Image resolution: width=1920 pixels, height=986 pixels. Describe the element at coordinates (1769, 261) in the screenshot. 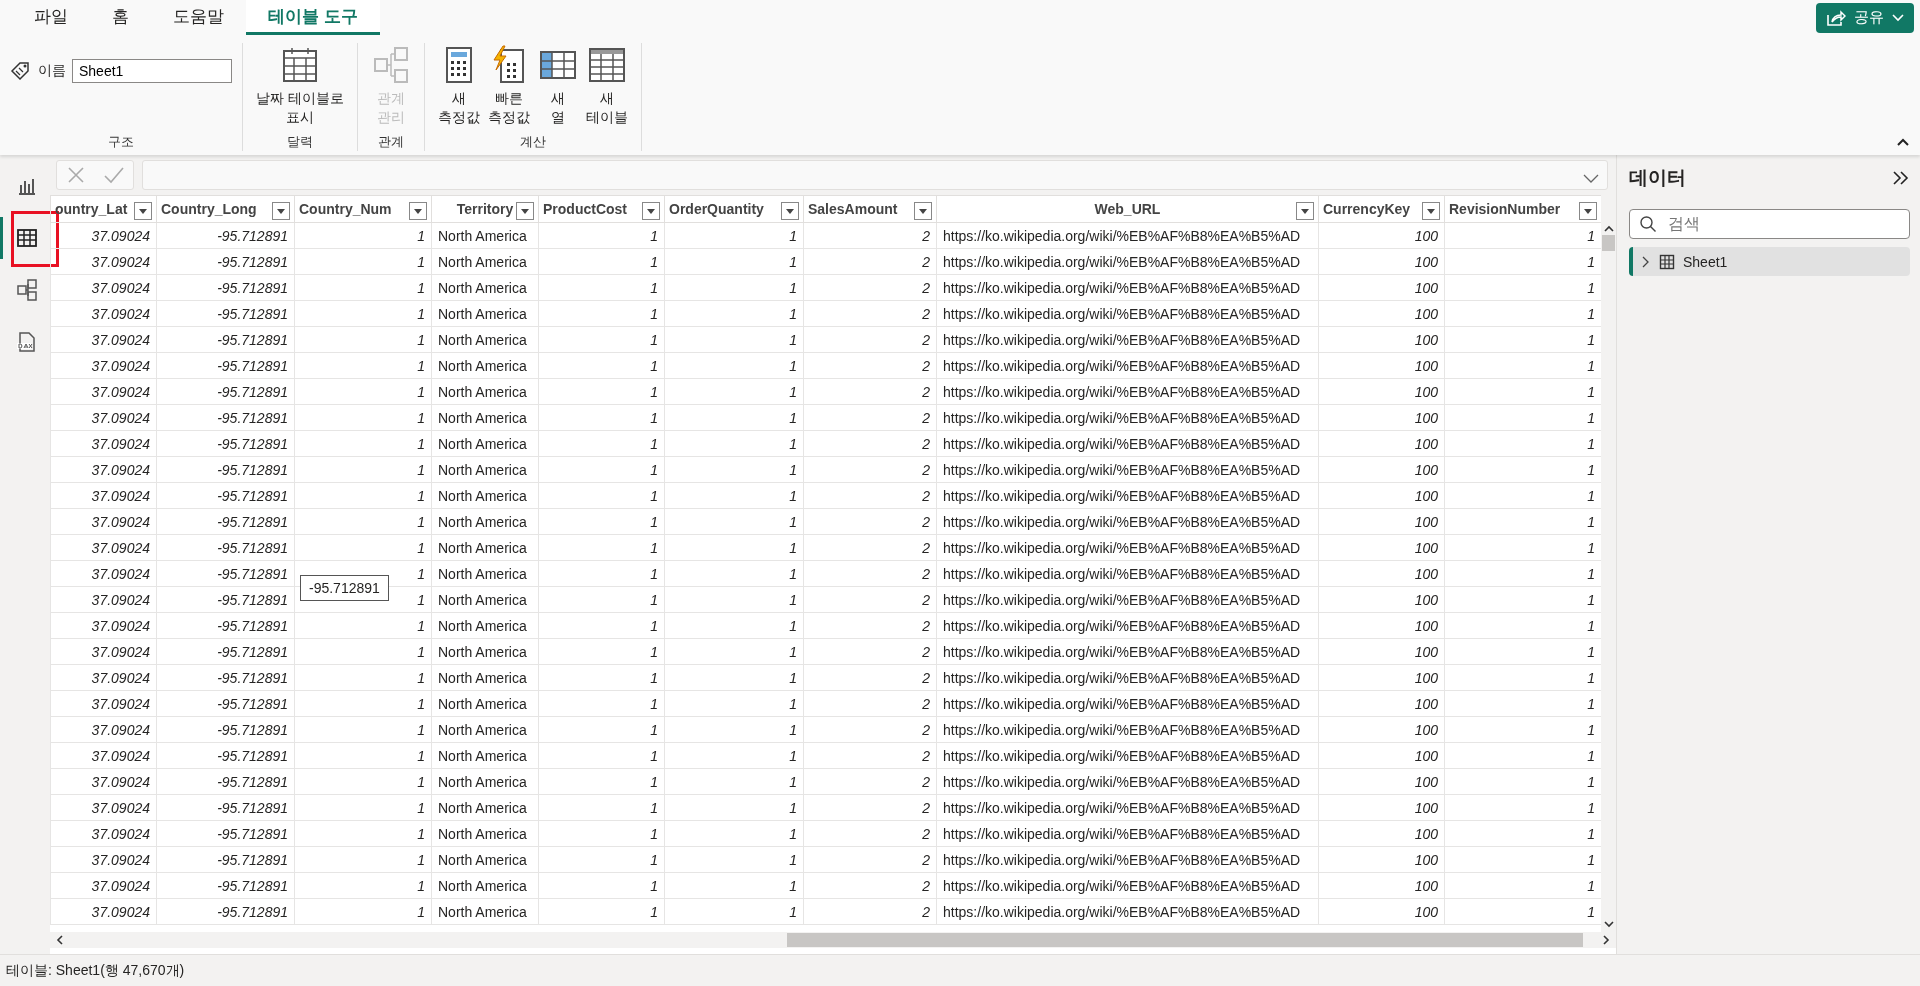

I see `tree-item: Sheet1` at that location.